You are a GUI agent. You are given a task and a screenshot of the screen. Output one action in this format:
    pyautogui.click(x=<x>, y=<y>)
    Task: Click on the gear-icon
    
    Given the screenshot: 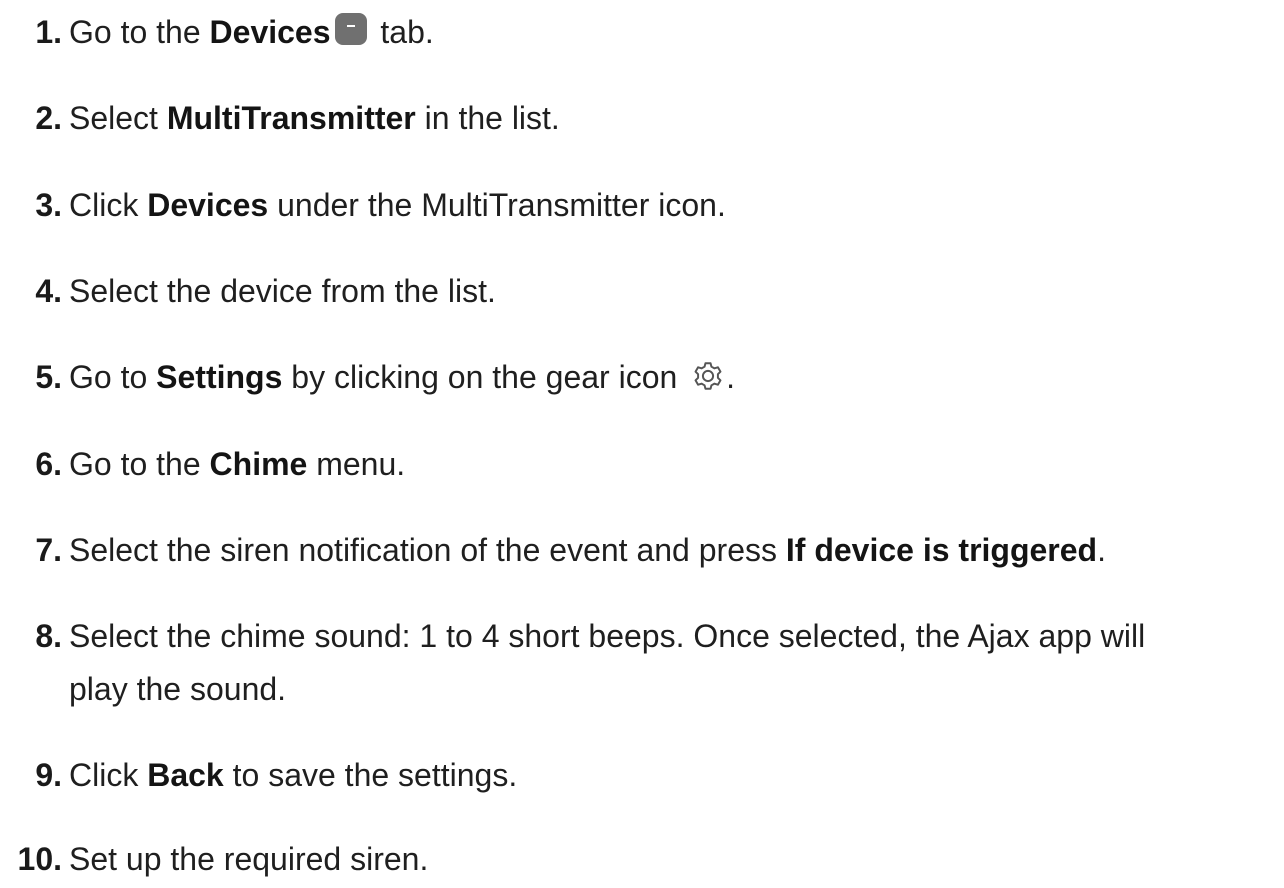 What is the action you would take?
    pyautogui.click(x=708, y=376)
    